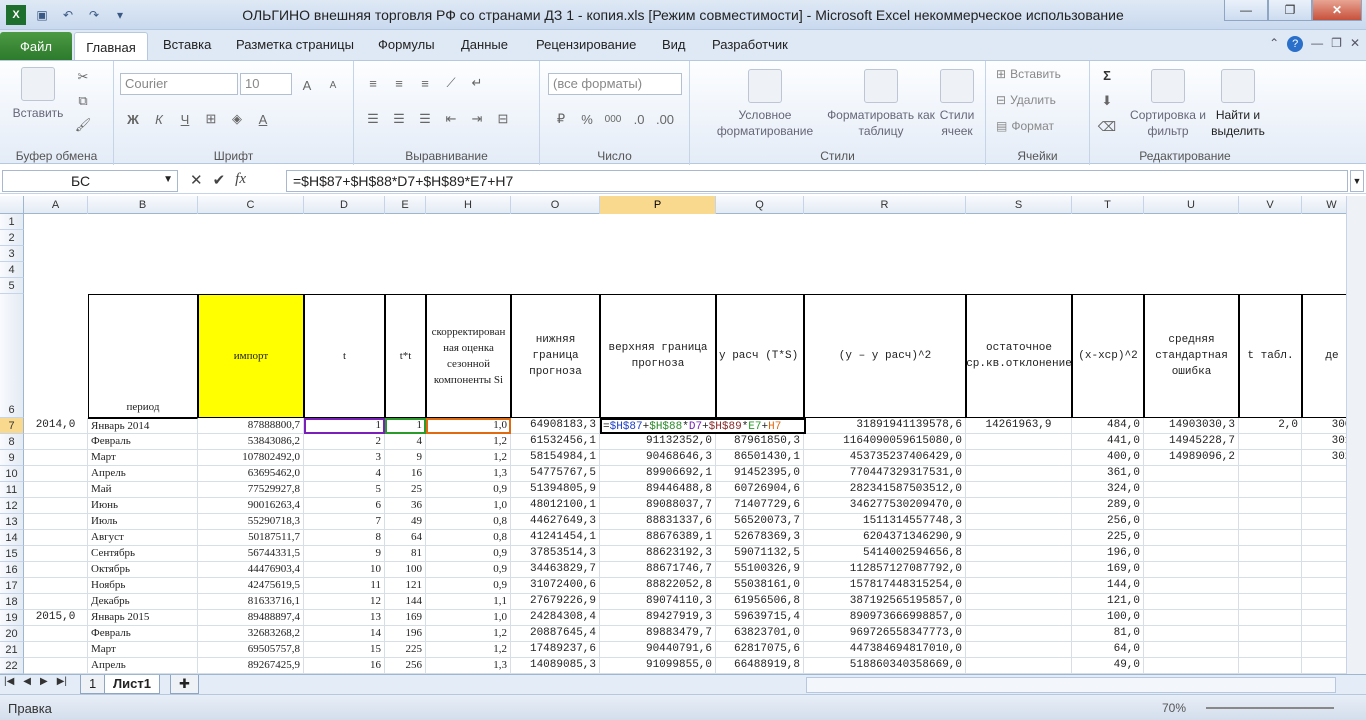  Describe the element at coordinates (1324, 666) in the screenshot. I see `cell-w22` at that location.